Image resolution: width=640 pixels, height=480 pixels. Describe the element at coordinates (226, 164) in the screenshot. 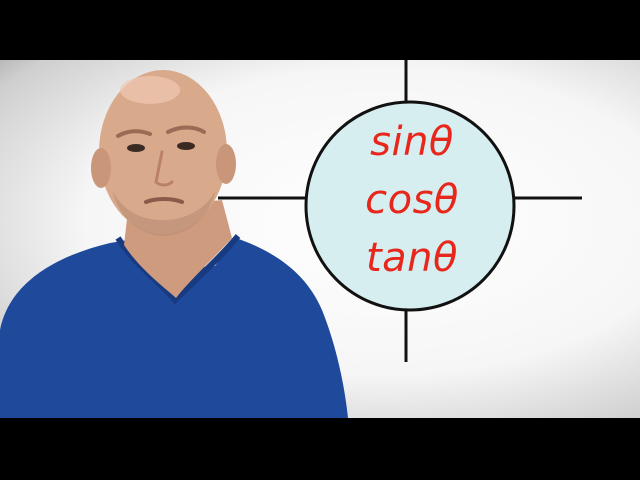

I see `person-ear-right` at that location.